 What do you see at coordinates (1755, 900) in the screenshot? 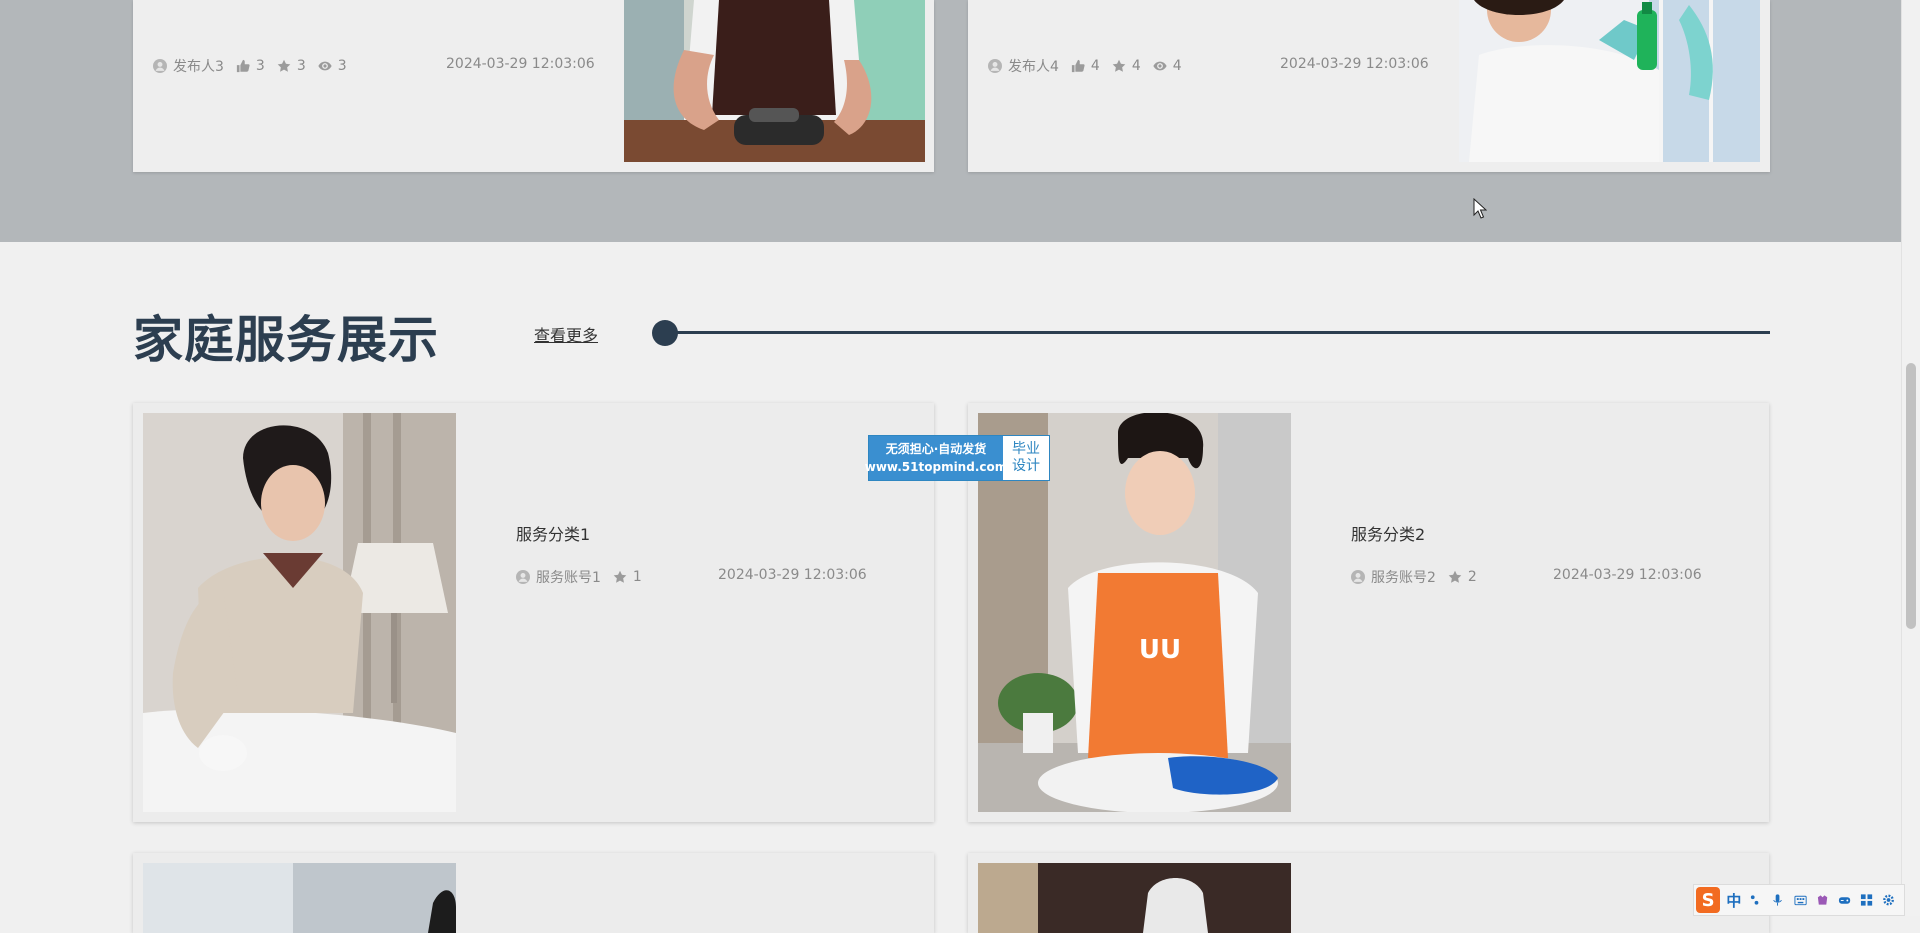
I see `punctuation-icon` at bounding box center [1755, 900].